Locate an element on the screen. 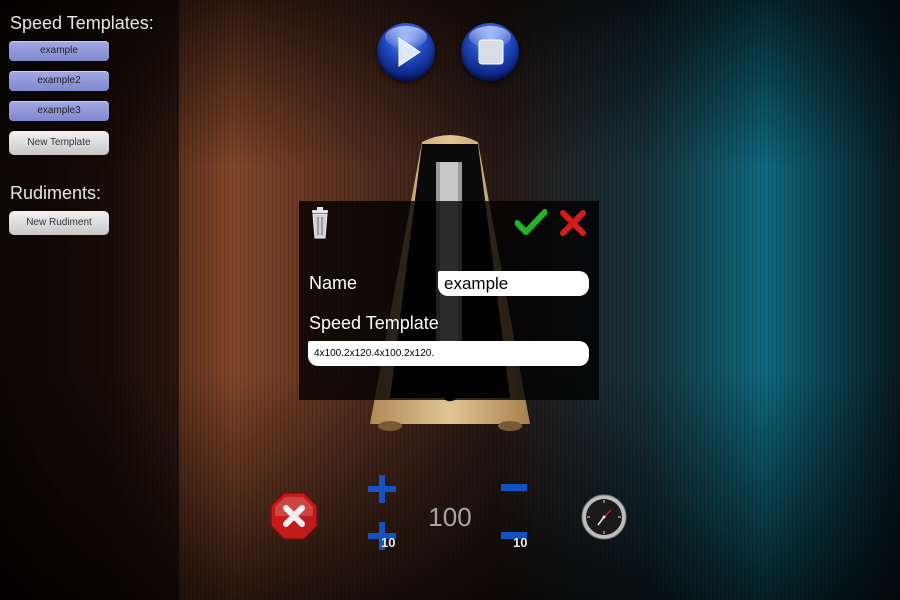 The image size is (900, 600). new-template-button: New Template is located at coordinates (59, 143).